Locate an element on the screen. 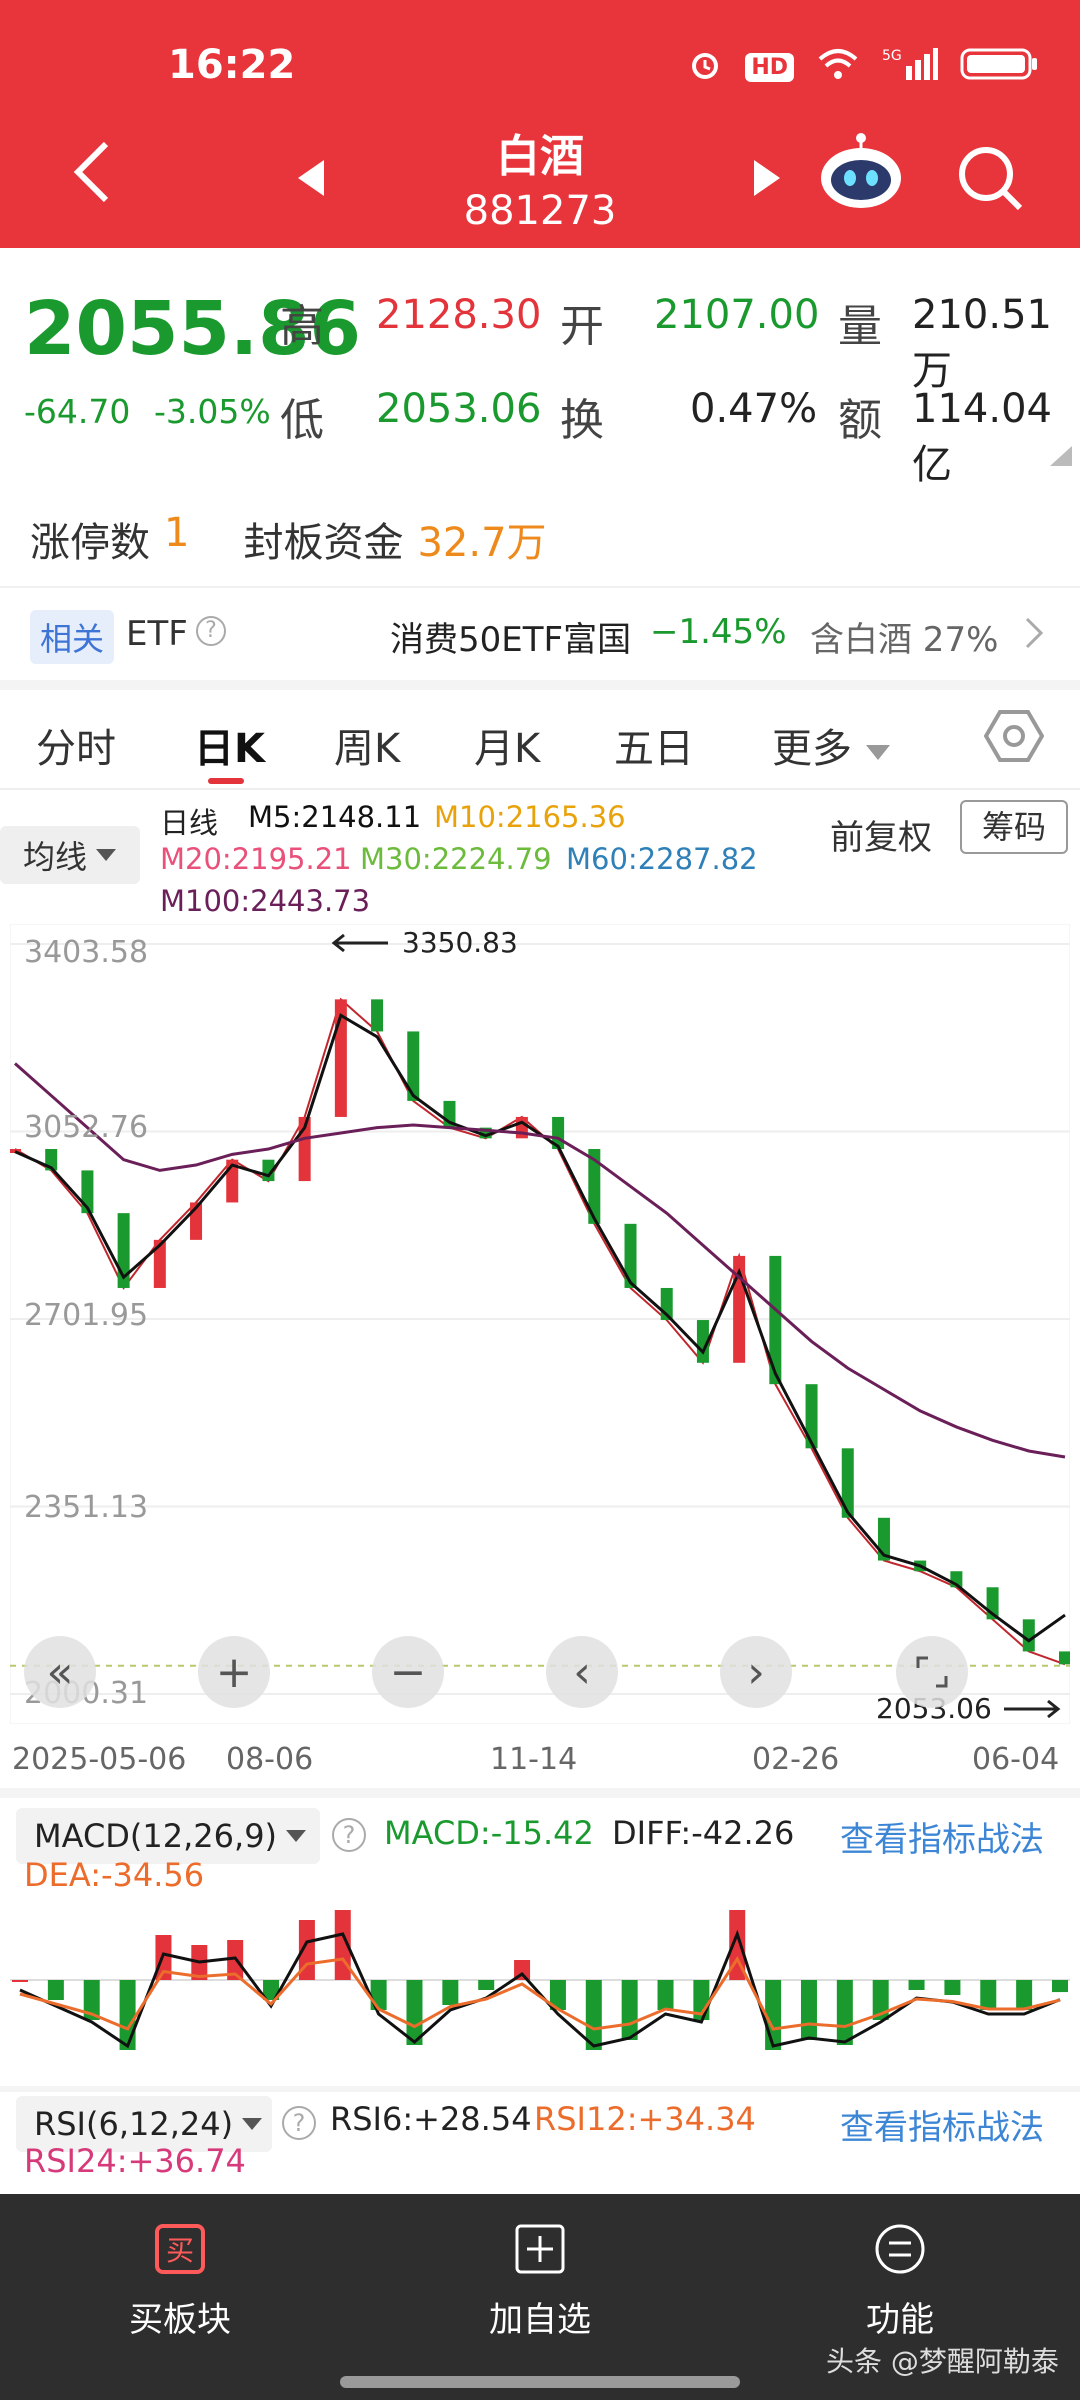  zoom-in-button: + is located at coordinates (234, 1672).